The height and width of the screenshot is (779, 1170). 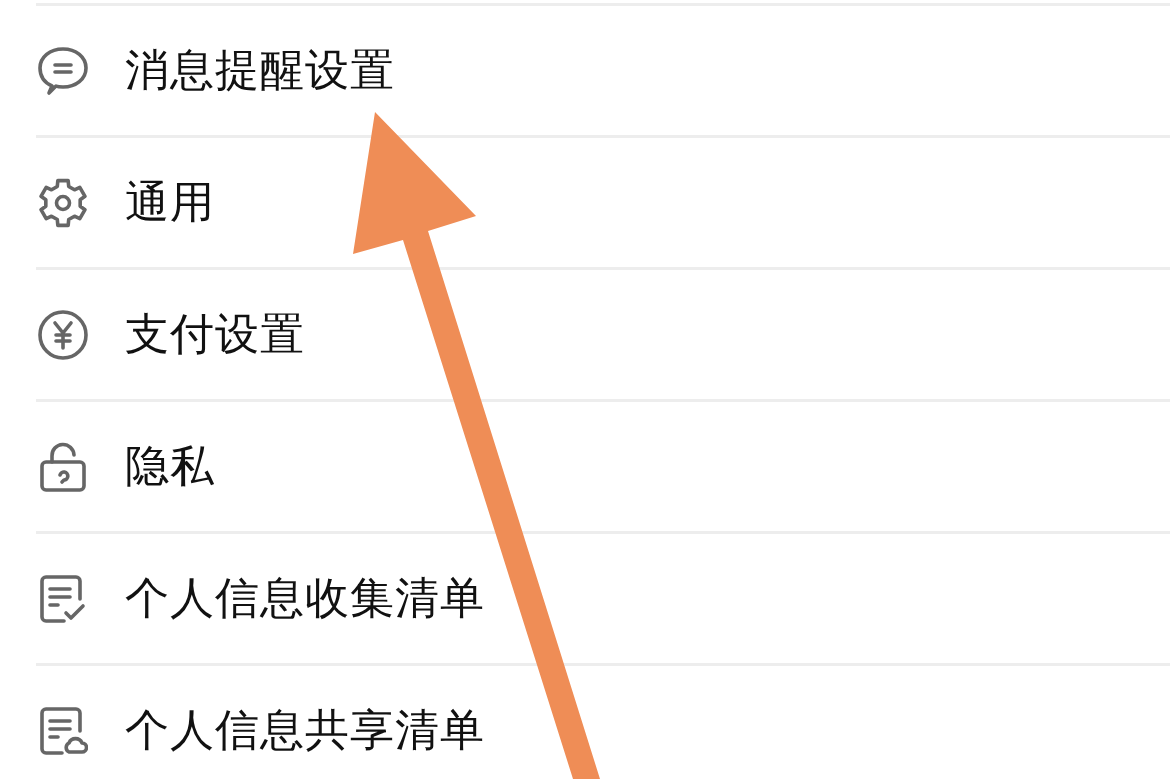 What do you see at coordinates (63, 466) in the screenshot?
I see `padlock-icon` at bounding box center [63, 466].